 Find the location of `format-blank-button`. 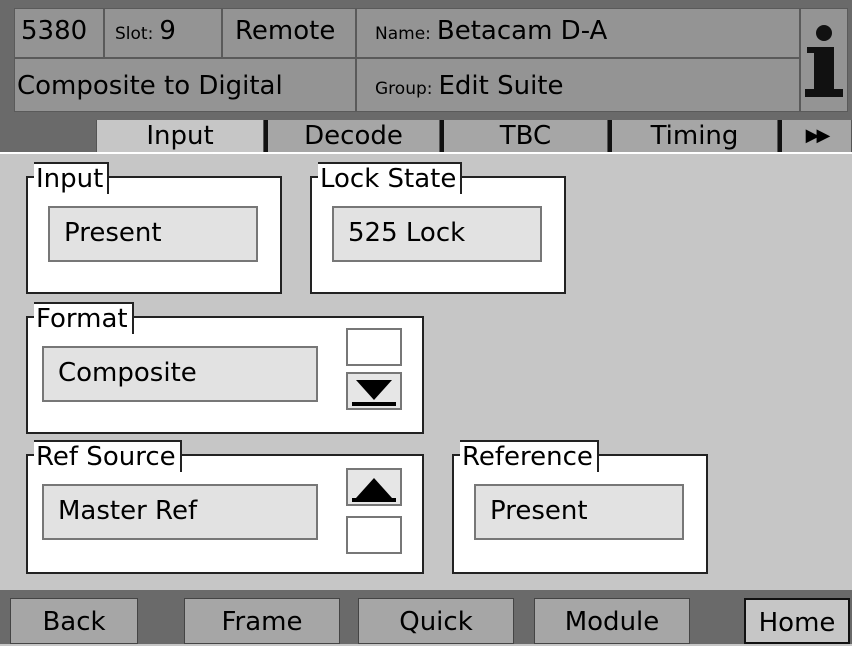

format-blank-button is located at coordinates (374, 347).